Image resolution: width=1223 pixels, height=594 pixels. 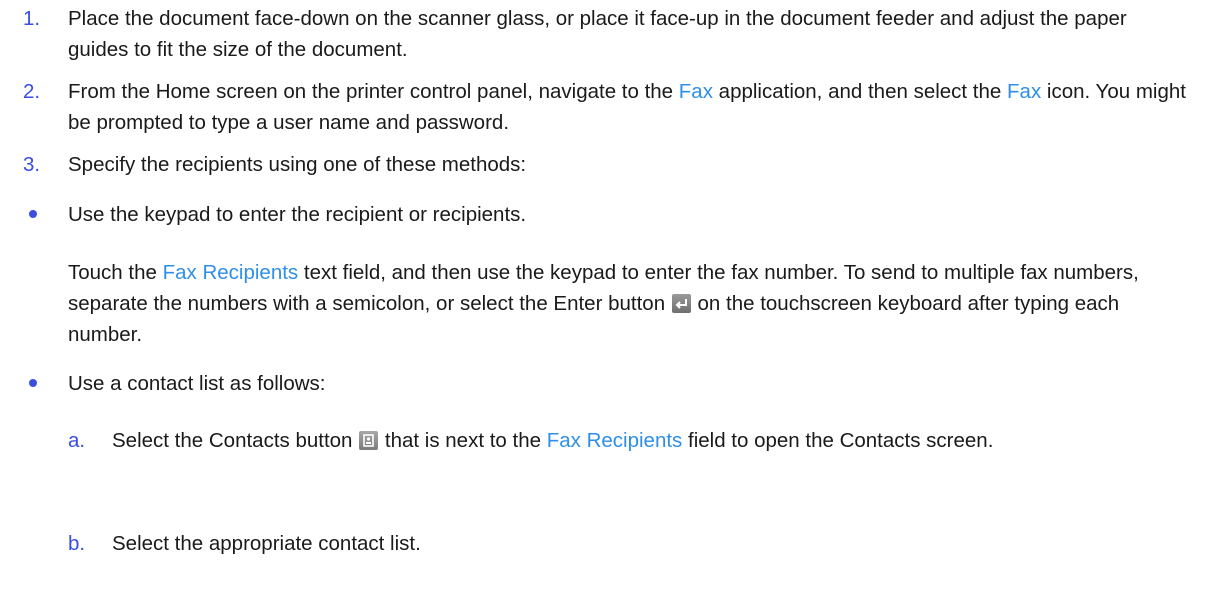 What do you see at coordinates (1024, 91) in the screenshot?
I see `fax-icon-term: Fax` at bounding box center [1024, 91].